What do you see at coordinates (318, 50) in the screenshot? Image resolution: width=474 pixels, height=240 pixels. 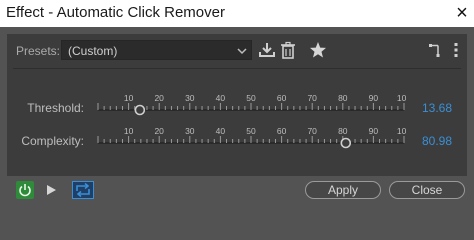 I see `star-icon` at bounding box center [318, 50].